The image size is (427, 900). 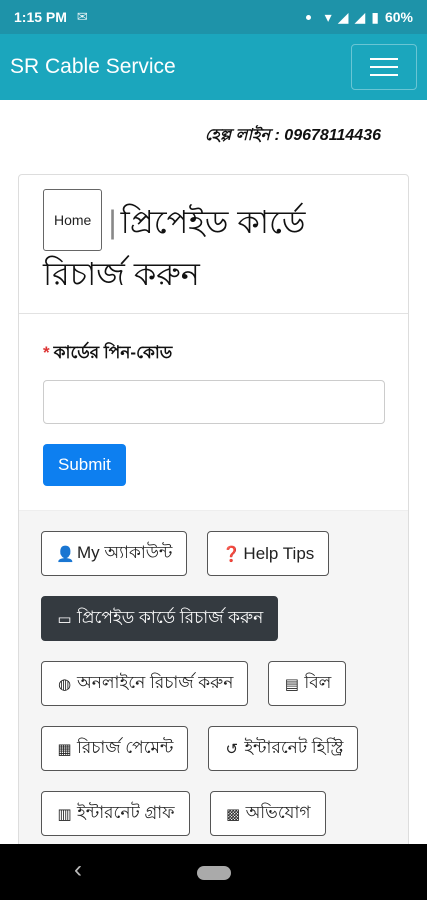 I want to click on button-row-3: ◍ অনলাইনে রিচার্জ করুন ▤ বিল, so click(x=224, y=683).